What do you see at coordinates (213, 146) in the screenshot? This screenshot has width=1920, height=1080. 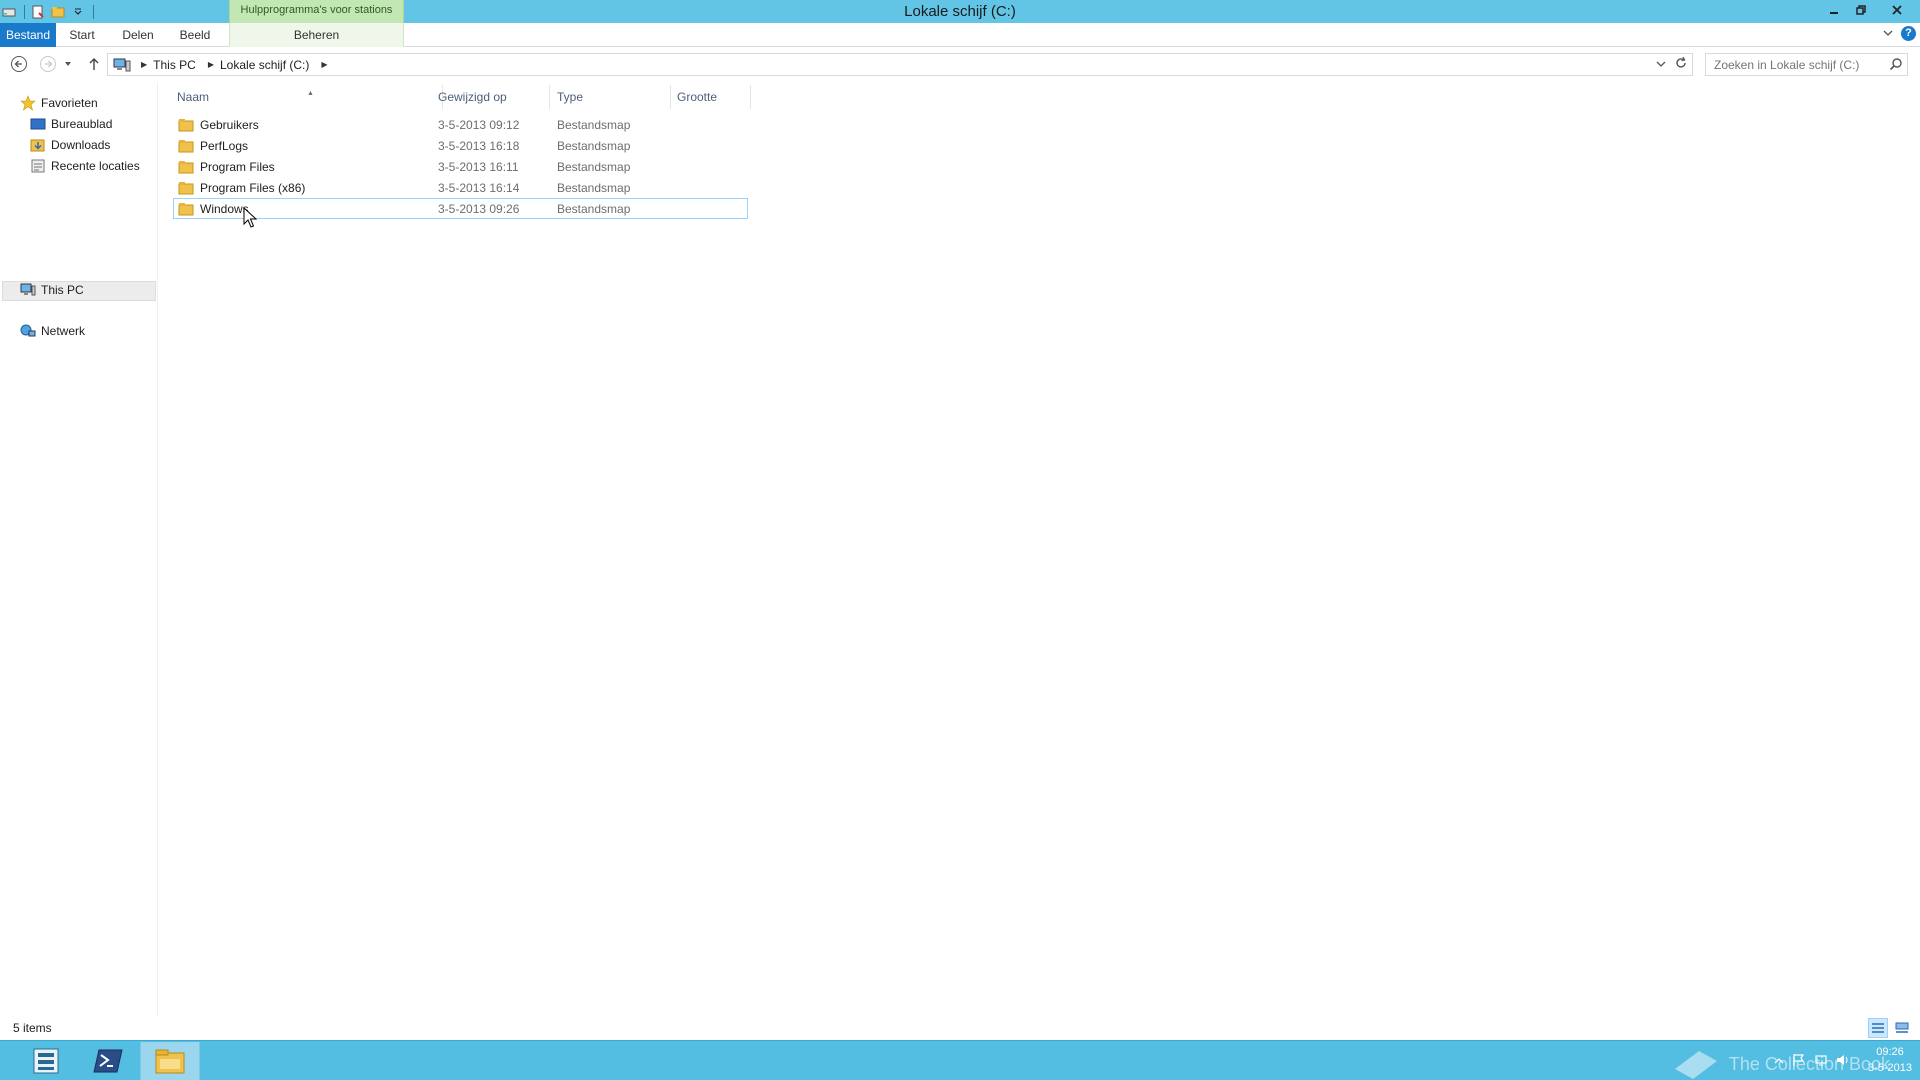 I see `file-name-cell: PerfLogs` at bounding box center [213, 146].